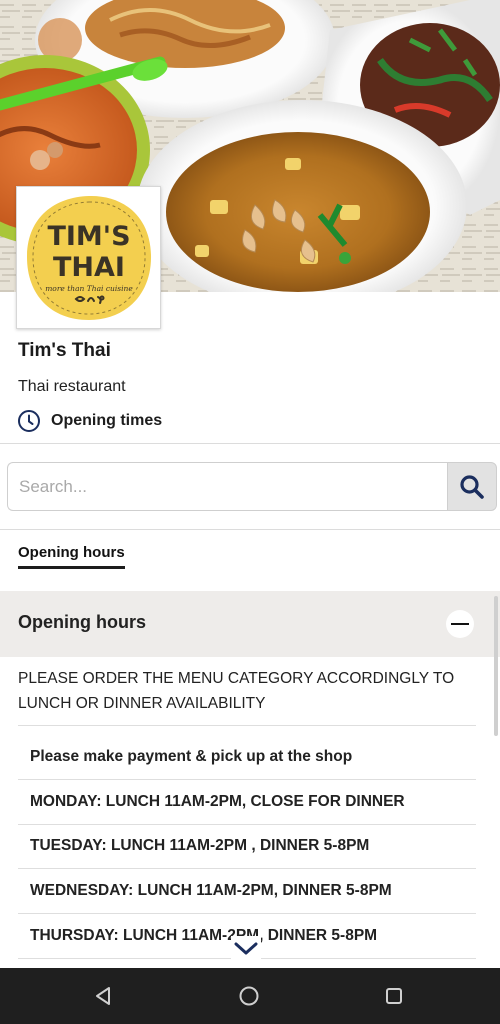 The image size is (500, 1024). What do you see at coordinates (88, 236) in the screenshot?
I see `logo-line1: TIM'S` at bounding box center [88, 236].